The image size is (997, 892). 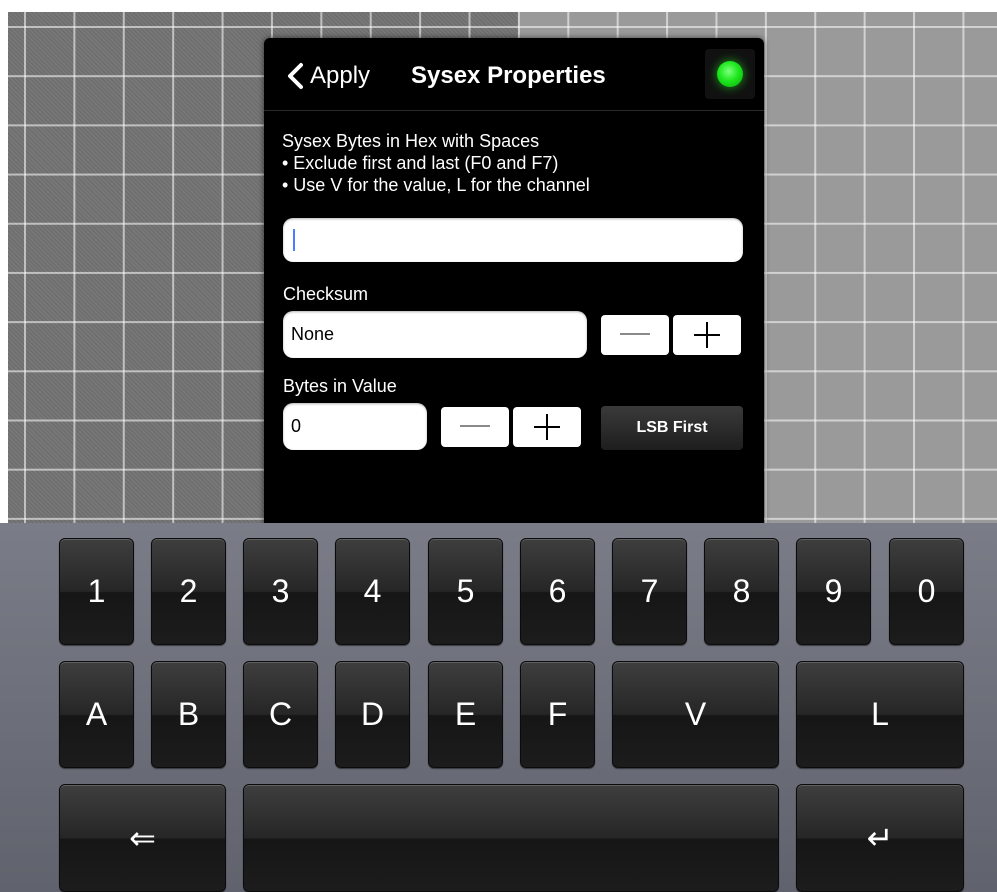 What do you see at coordinates (880, 714) in the screenshot?
I see `key-l-channel: L` at bounding box center [880, 714].